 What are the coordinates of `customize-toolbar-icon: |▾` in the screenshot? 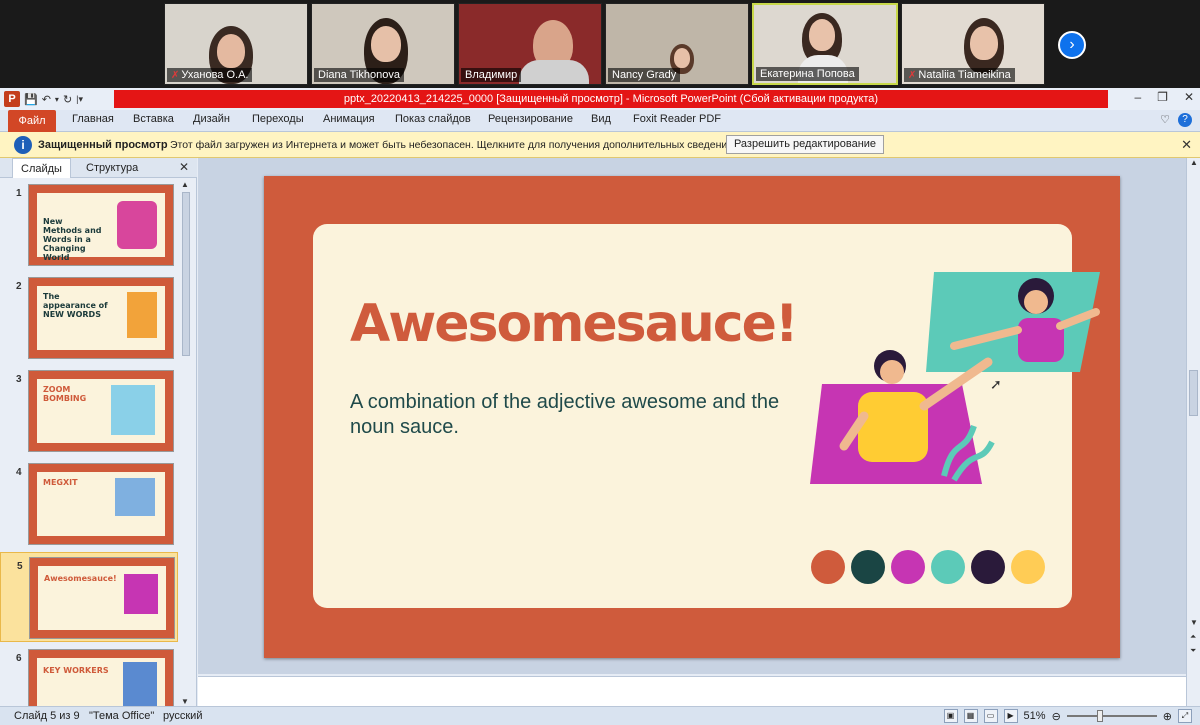 It's located at (79, 99).